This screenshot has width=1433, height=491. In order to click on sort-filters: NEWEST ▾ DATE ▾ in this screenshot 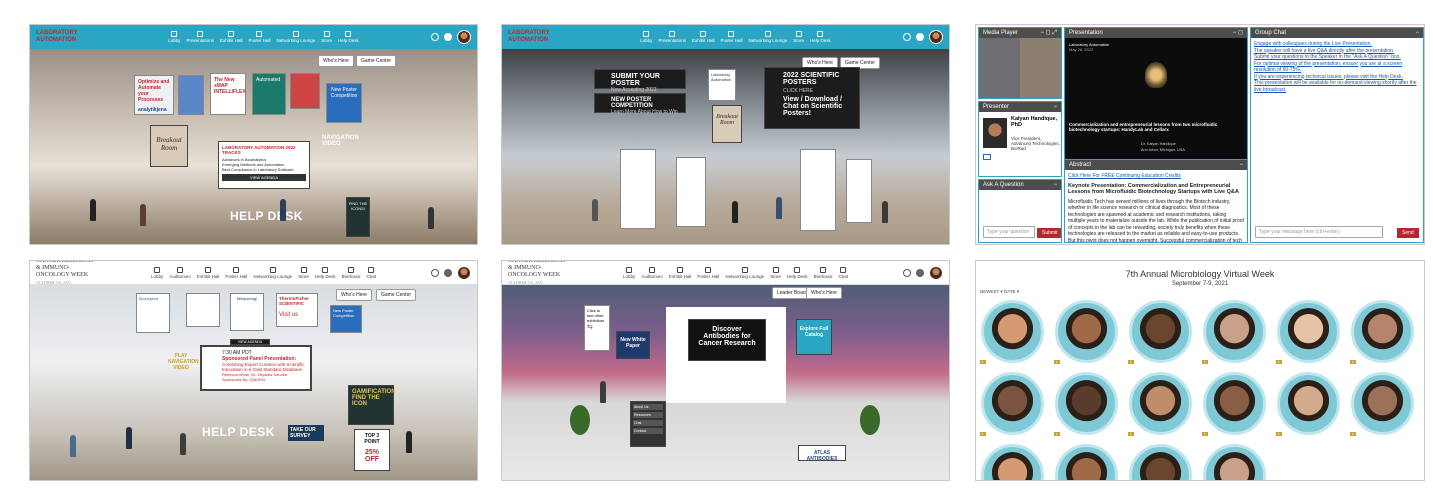, I will do `click(999, 292)`.